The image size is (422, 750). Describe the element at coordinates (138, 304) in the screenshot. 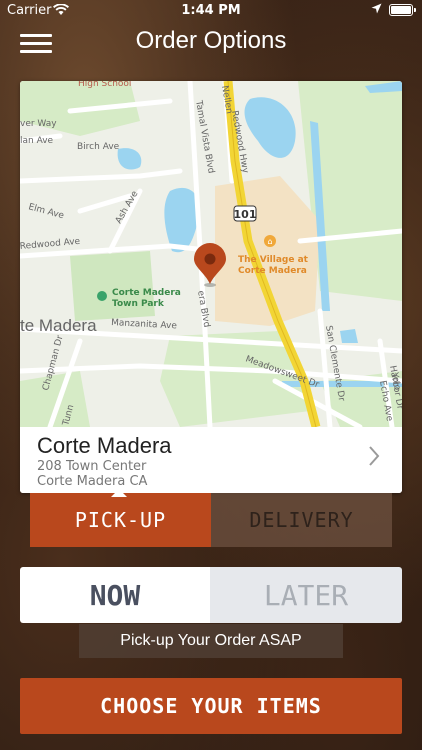

I see `map-label-park-2: Town Park` at that location.